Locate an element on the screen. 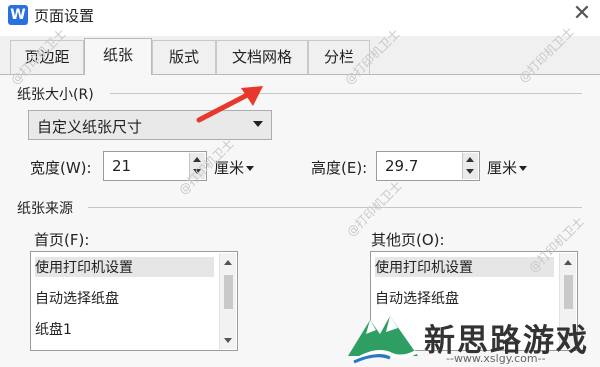 The image size is (600, 367). first-page-listbox: 使用打印机设置 自动选择纸盘 纸盘1 is located at coordinates (134, 301).